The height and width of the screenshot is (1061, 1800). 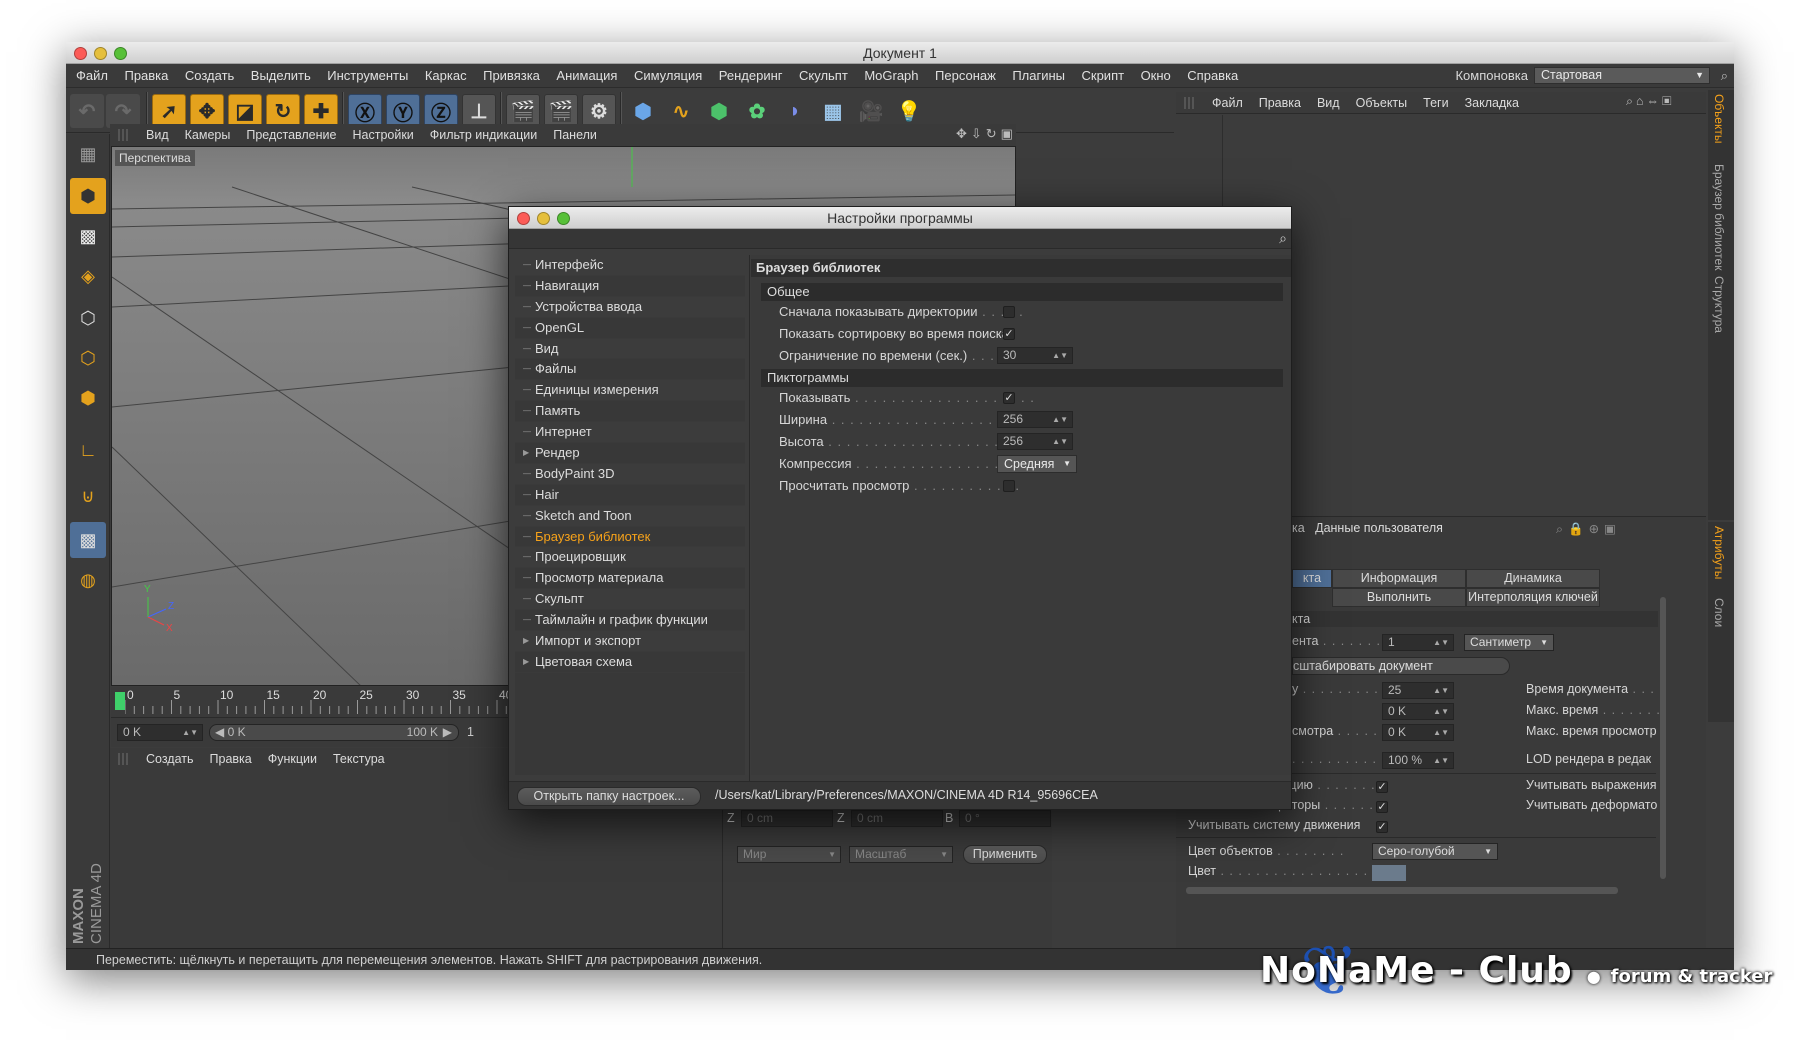 I want to click on object-manager-icons: ⌕⌂⇔▣, so click(x=1650, y=101).